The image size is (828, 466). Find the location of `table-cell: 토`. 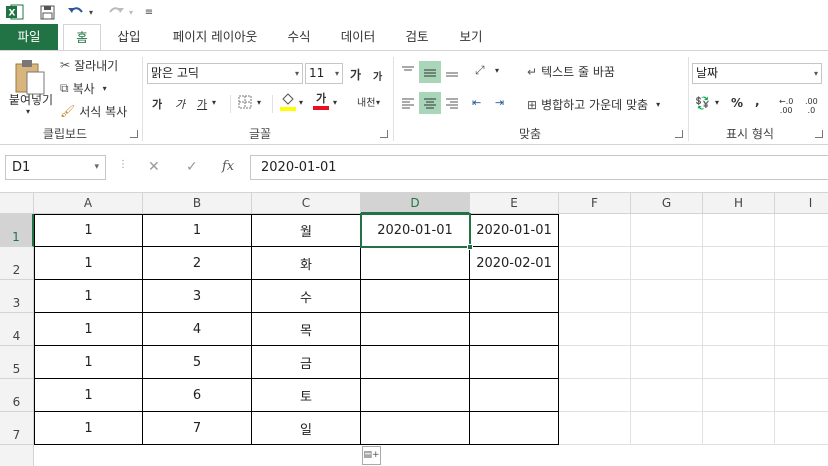

table-cell: 토 is located at coordinates (306, 395).